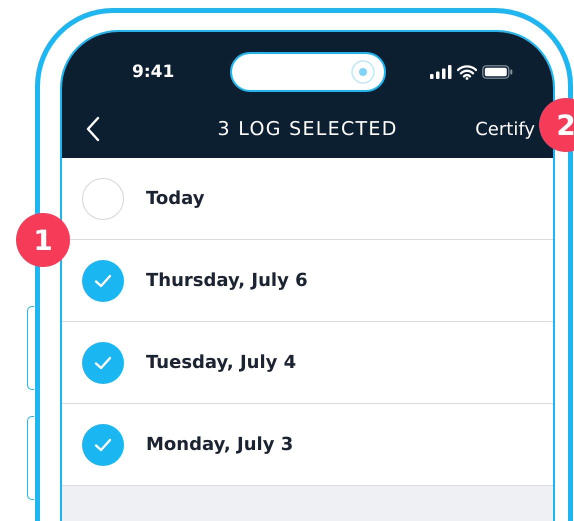  I want to click on log-date-label: Today, so click(175, 198).